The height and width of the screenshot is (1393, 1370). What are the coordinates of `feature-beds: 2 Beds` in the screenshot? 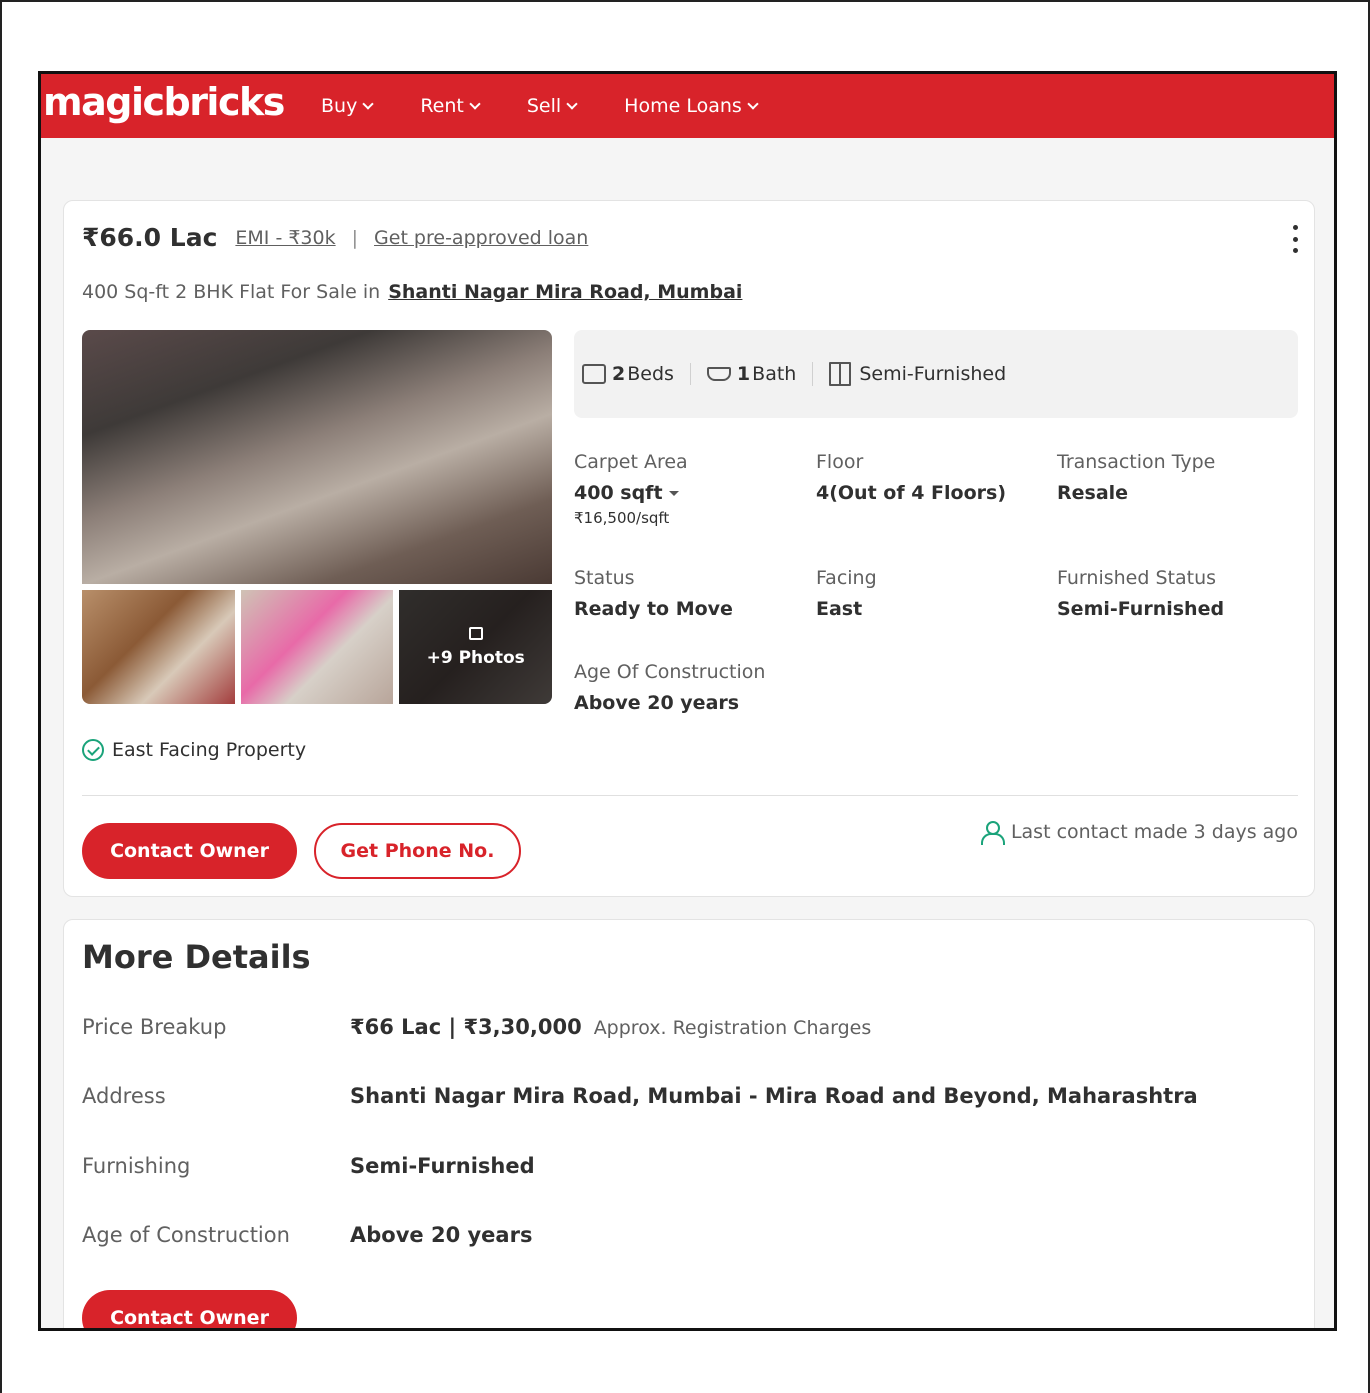 It's located at (636, 374).